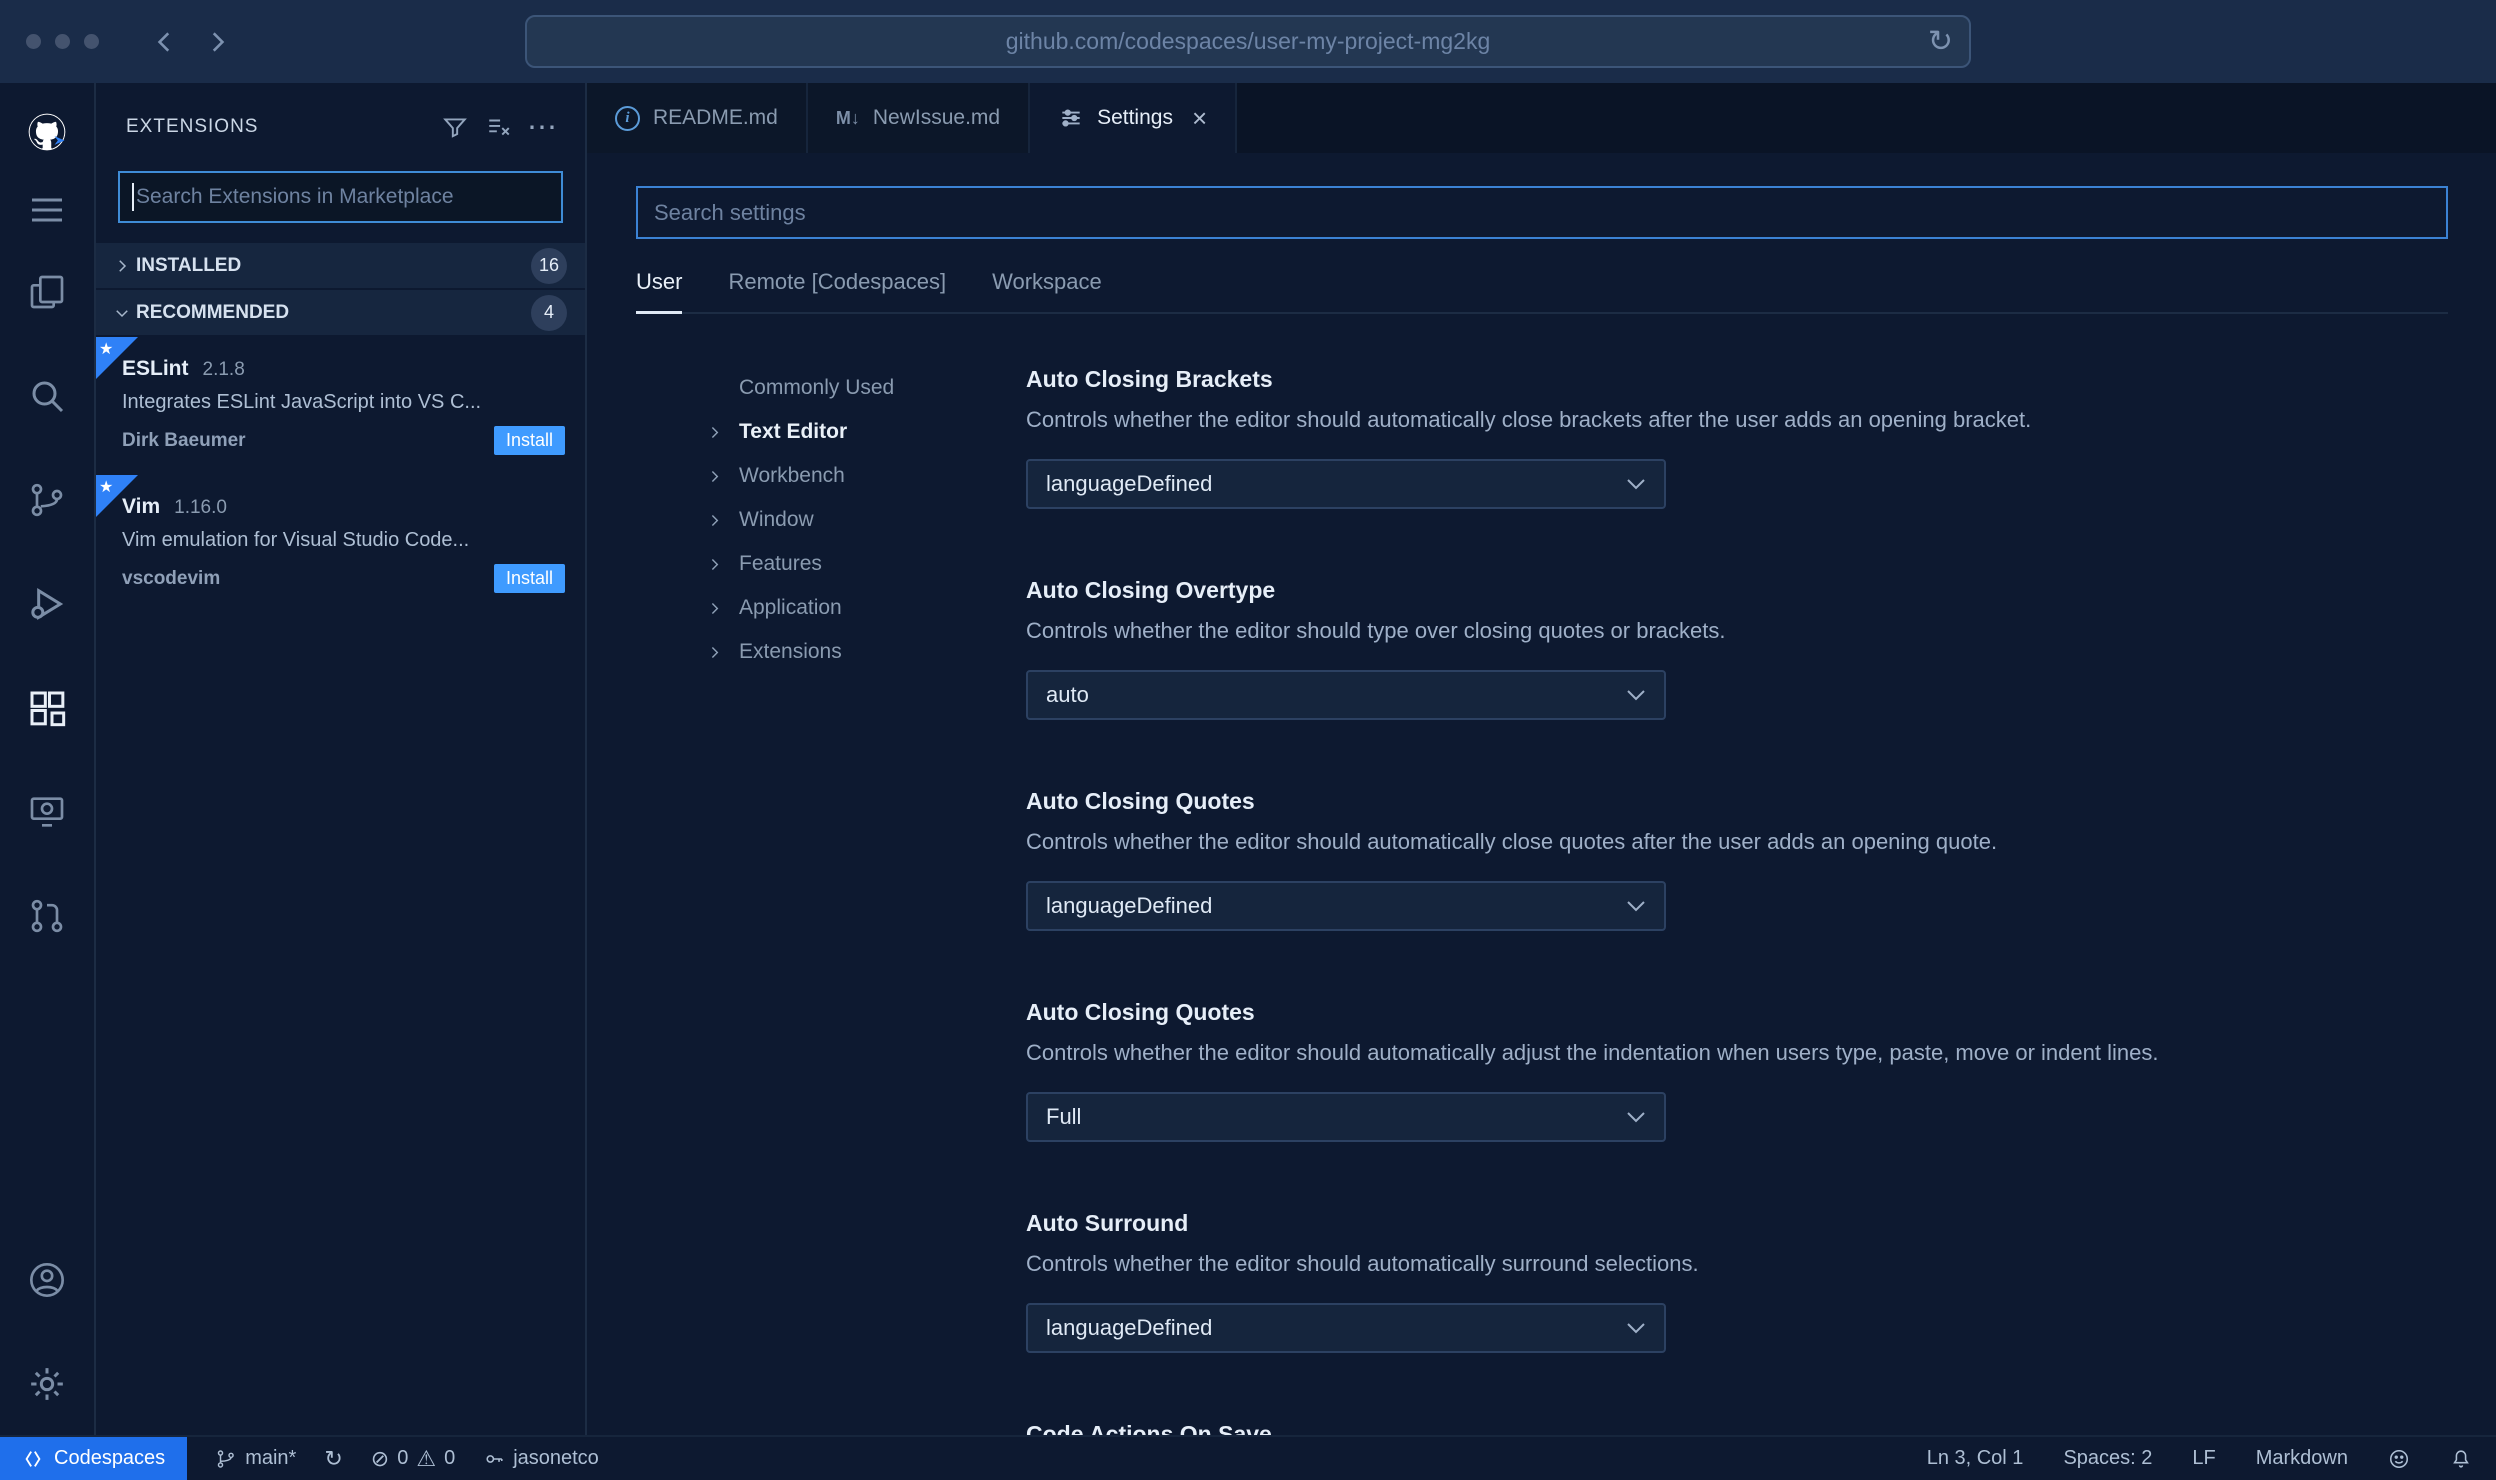 The height and width of the screenshot is (1480, 2496). Describe the element at coordinates (780, 563) in the screenshot. I see `toc-label: Features` at that location.